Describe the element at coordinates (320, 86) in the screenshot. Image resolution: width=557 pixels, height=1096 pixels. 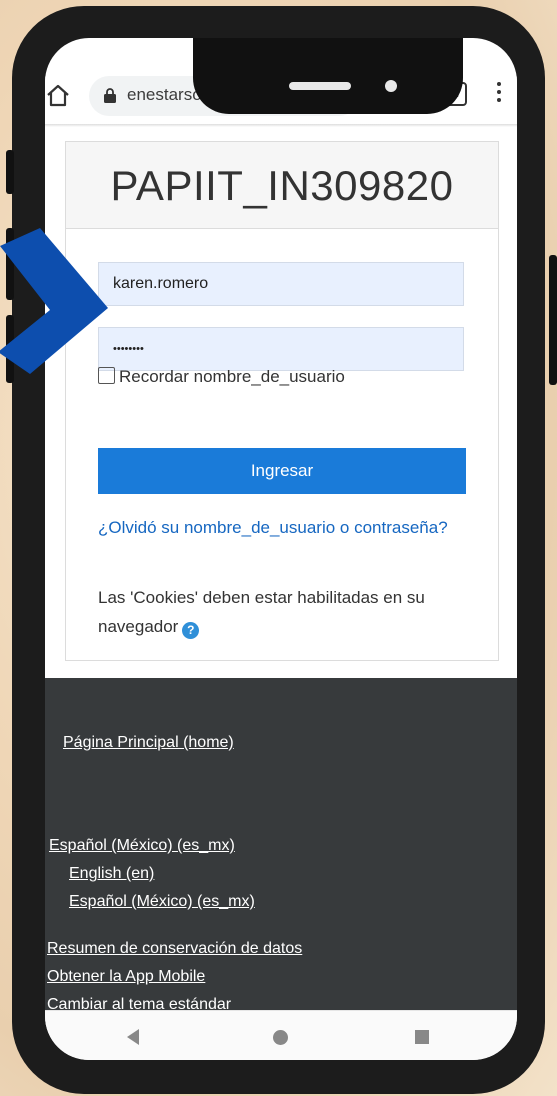
I see `speaker` at that location.